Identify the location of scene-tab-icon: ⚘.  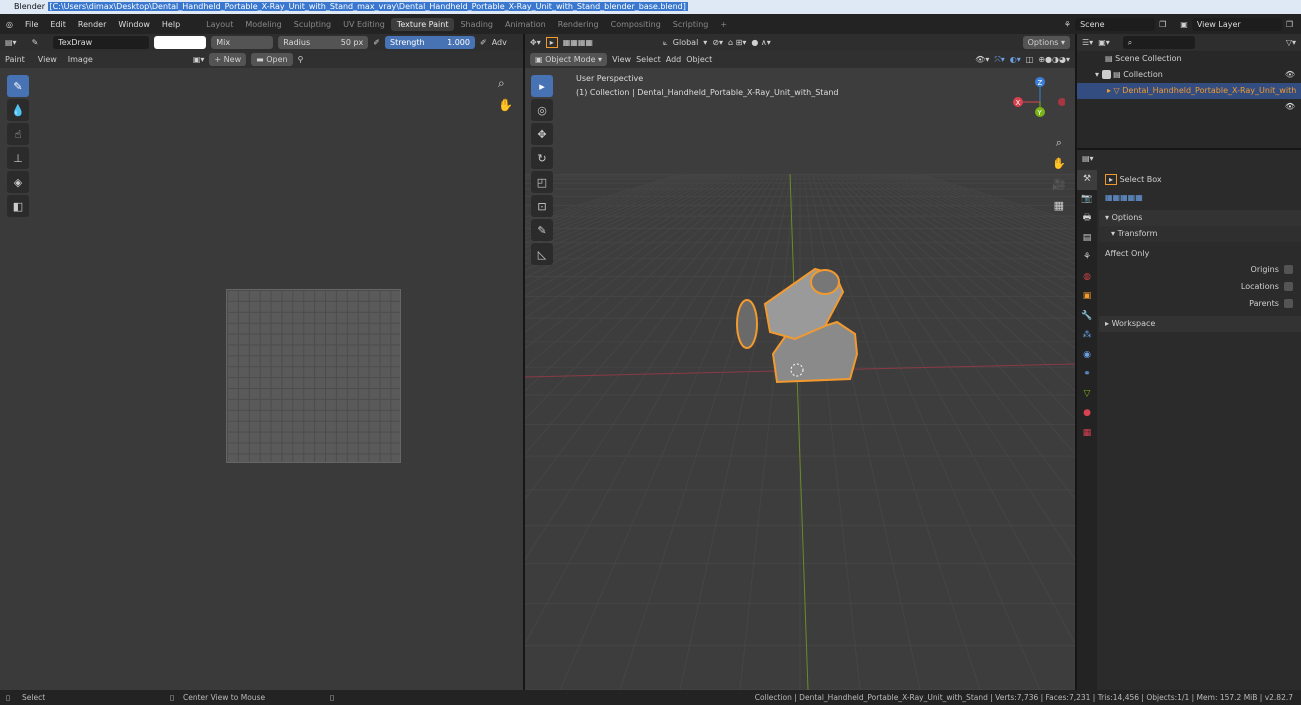
(1087, 258).